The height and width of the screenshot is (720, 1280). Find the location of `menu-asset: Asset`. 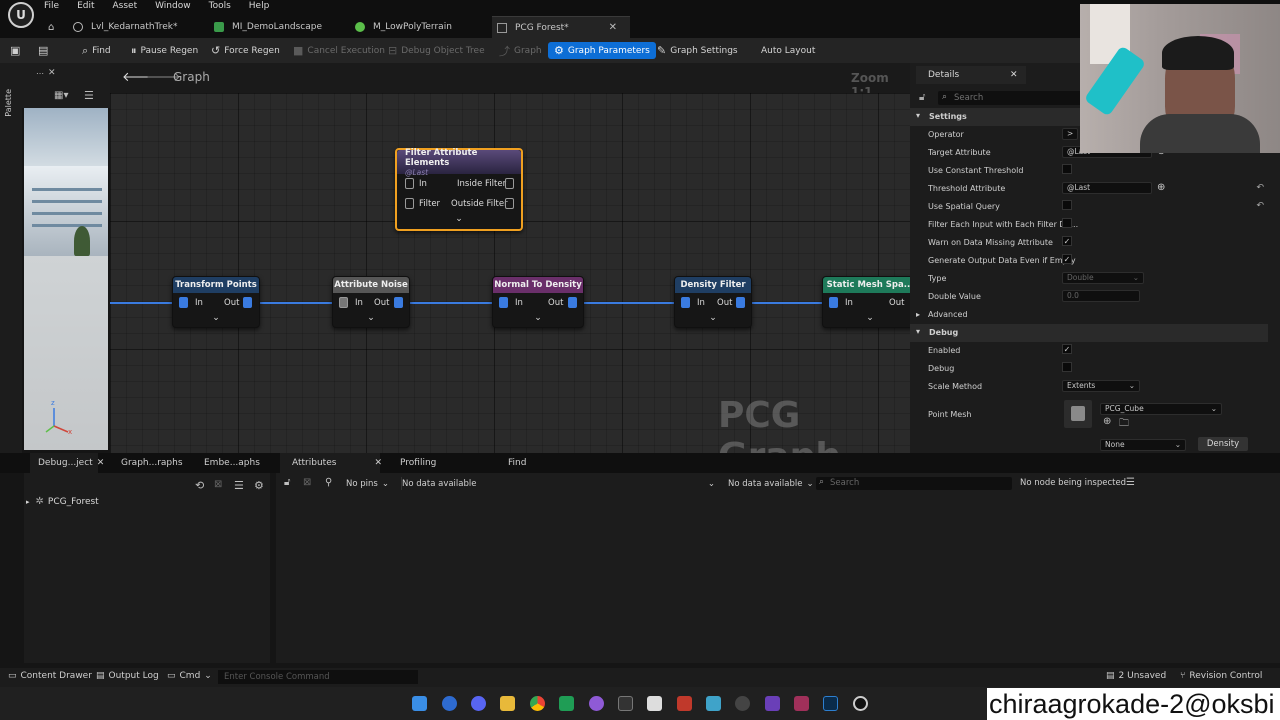

menu-asset: Asset is located at coordinates (131, 6).